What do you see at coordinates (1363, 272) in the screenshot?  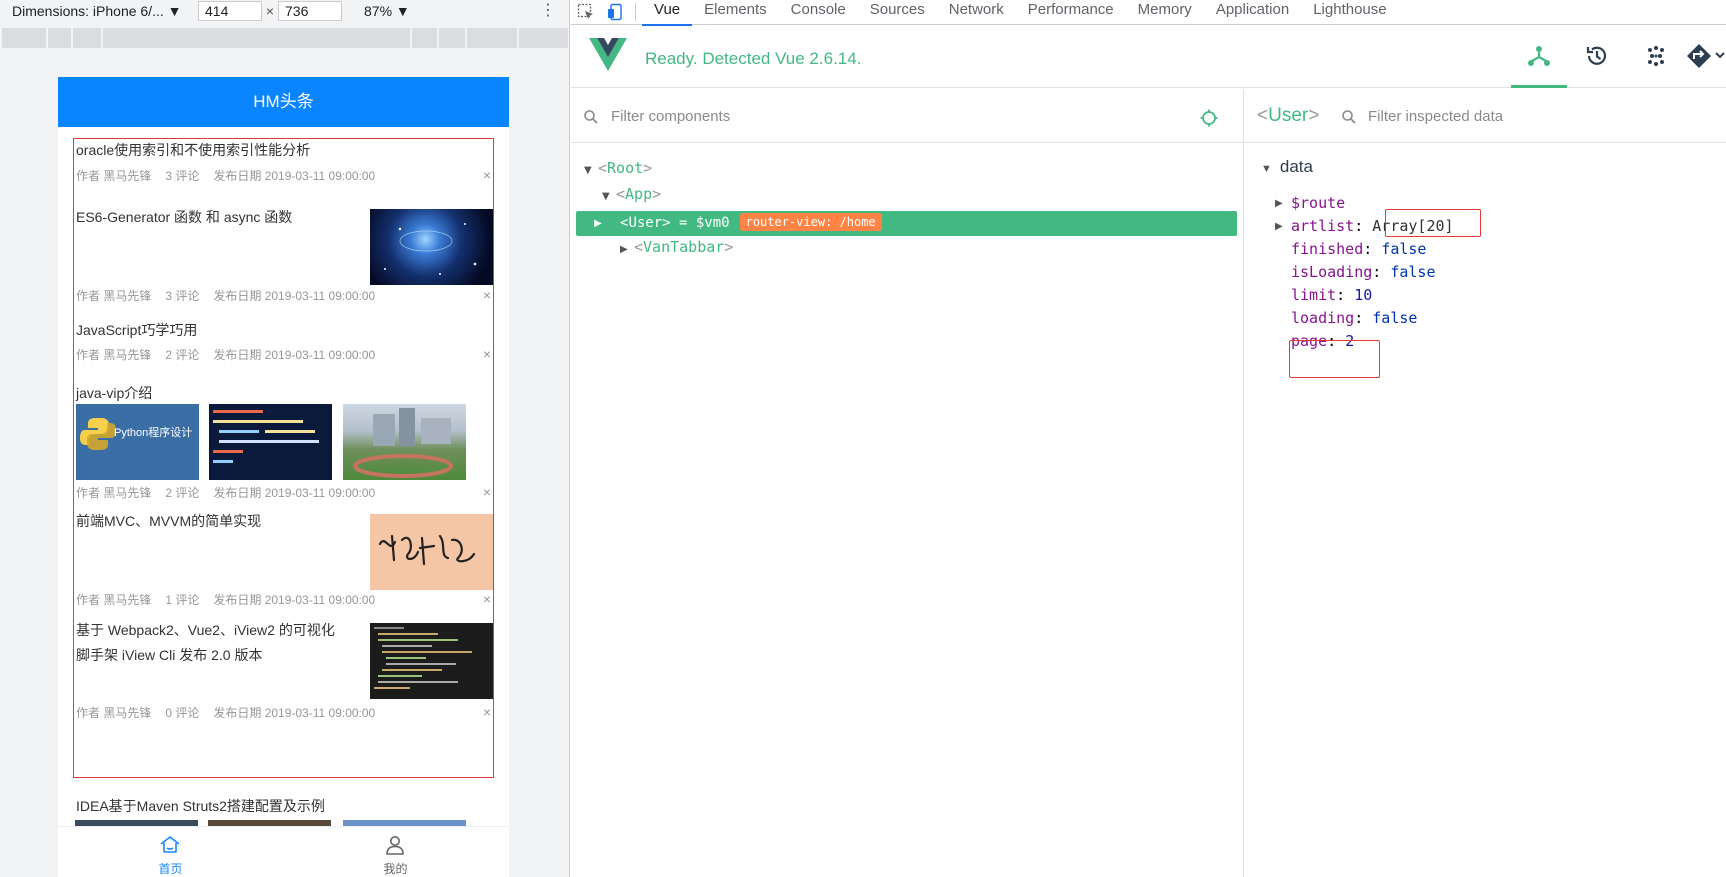 I see `data-prop-isloading: isLoading: false` at bounding box center [1363, 272].